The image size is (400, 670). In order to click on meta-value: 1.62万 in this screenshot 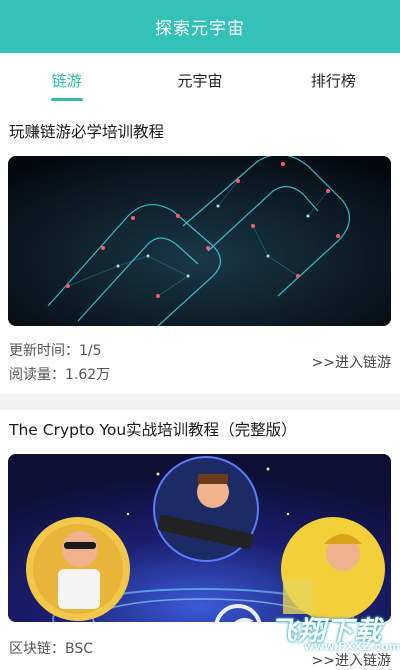, I will do `click(88, 375)`.